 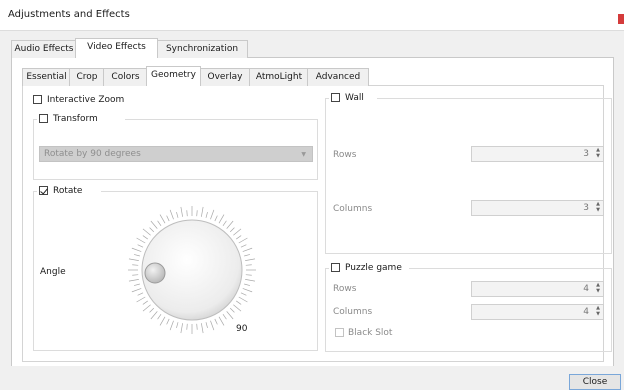 What do you see at coordinates (586, 312) in the screenshot?
I see `puzzle-columns-value: 4` at bounding box center [586, 312].